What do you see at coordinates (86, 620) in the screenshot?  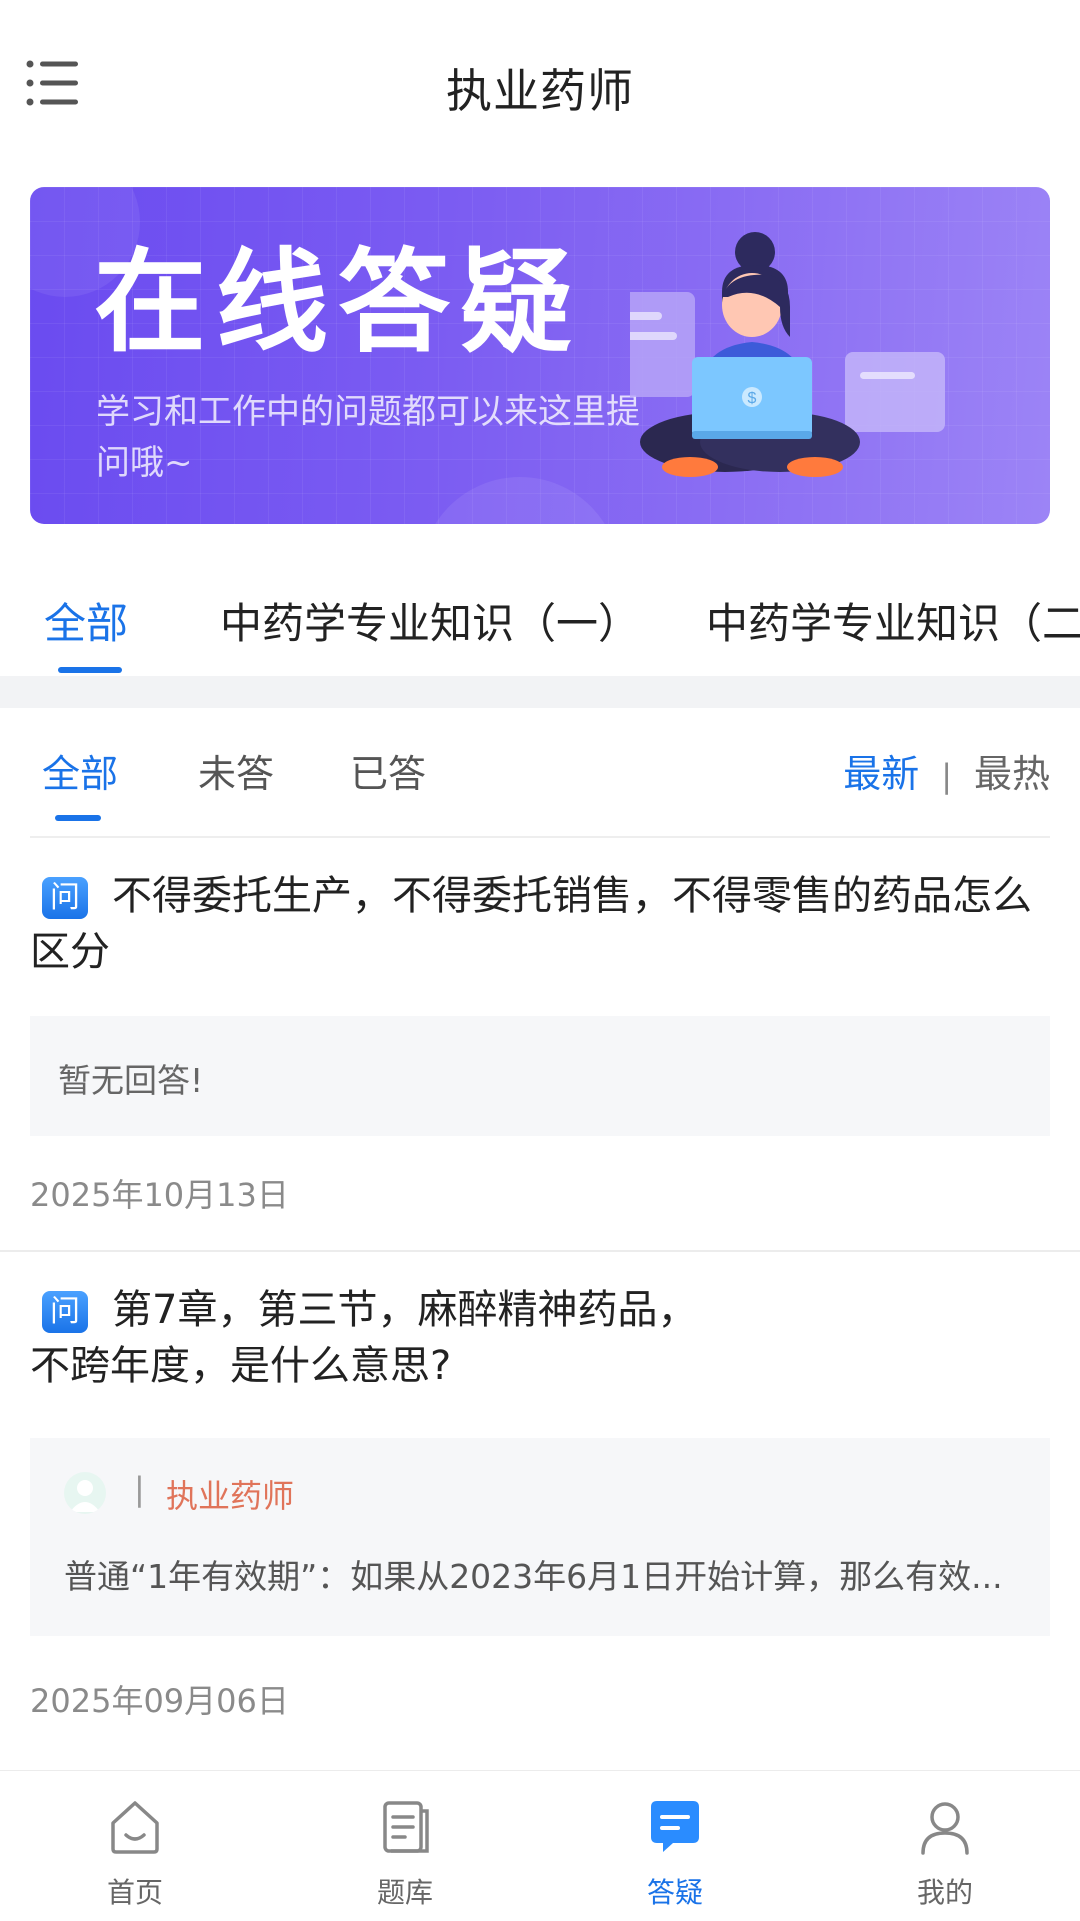 I see `category-tab-all: 全部` at bounding box center [86, 620].